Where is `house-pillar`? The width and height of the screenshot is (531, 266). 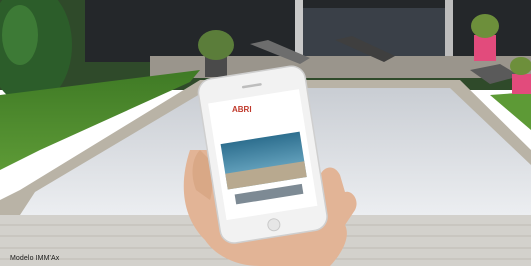
house-pillar is located at coordinates (299, 30).